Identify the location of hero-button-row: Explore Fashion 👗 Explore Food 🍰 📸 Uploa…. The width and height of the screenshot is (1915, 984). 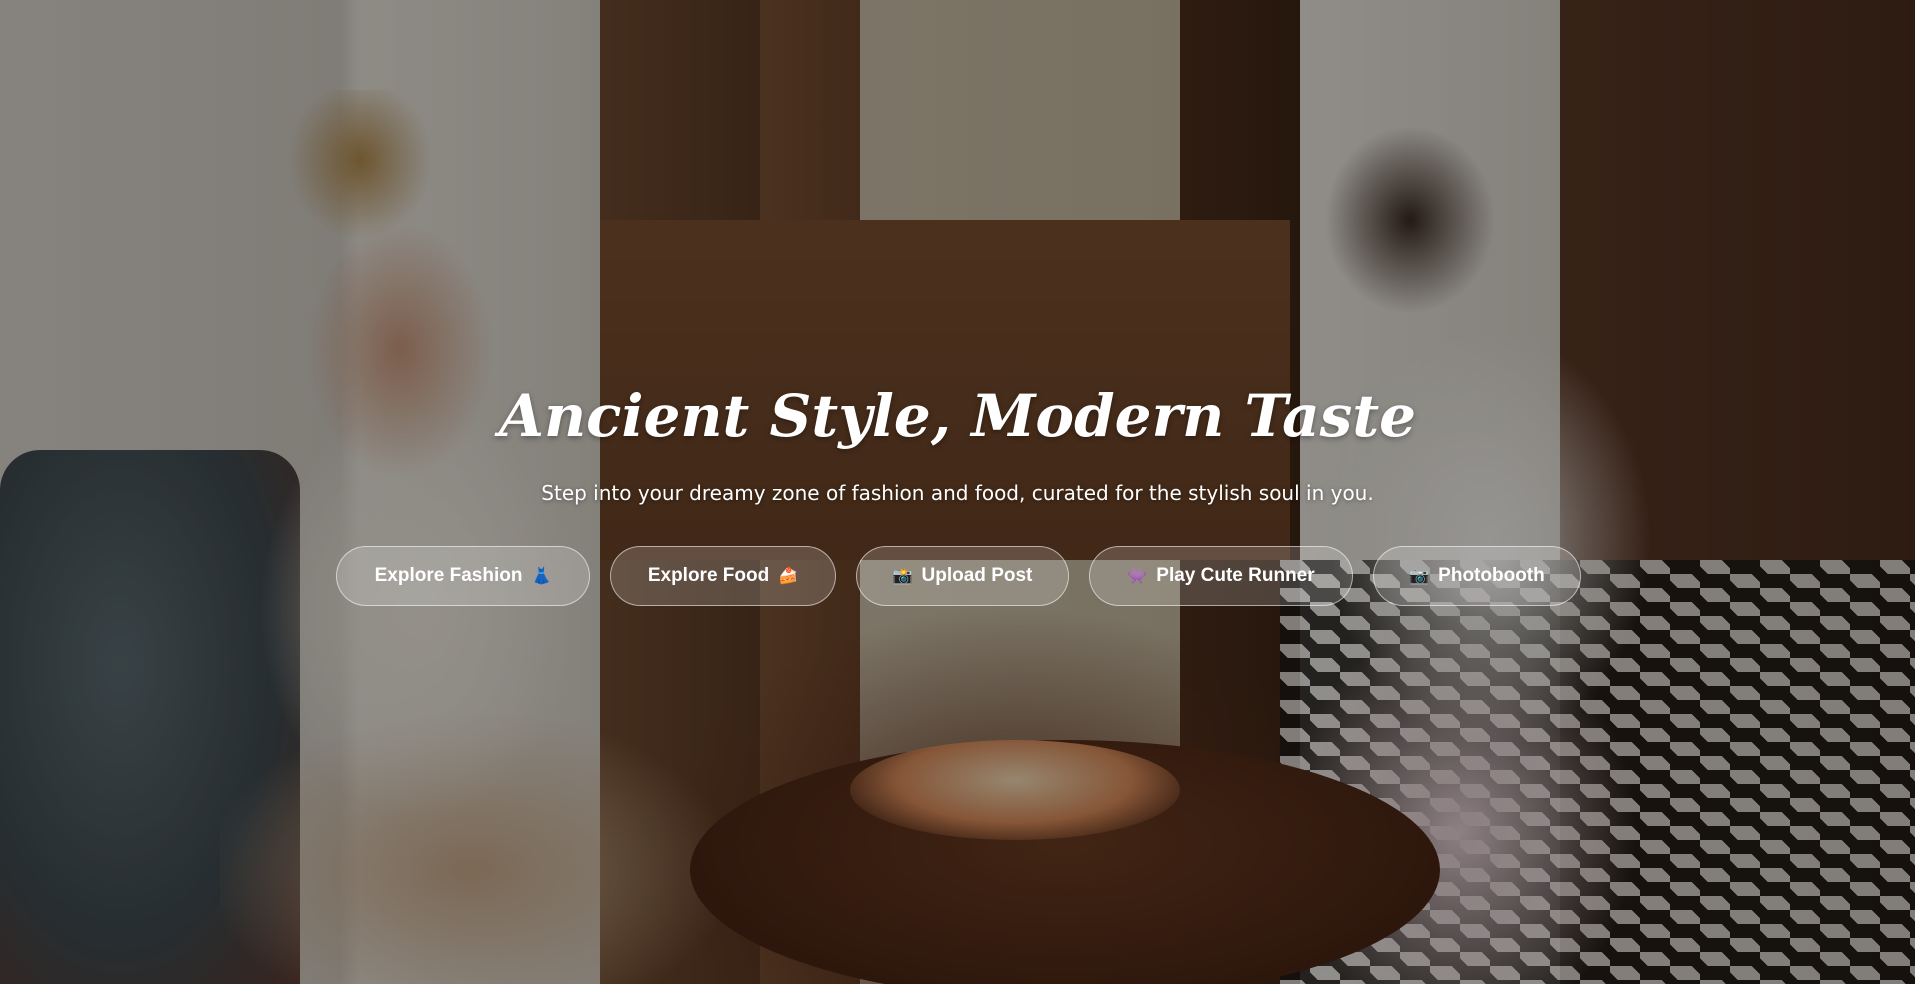
(958, 576).